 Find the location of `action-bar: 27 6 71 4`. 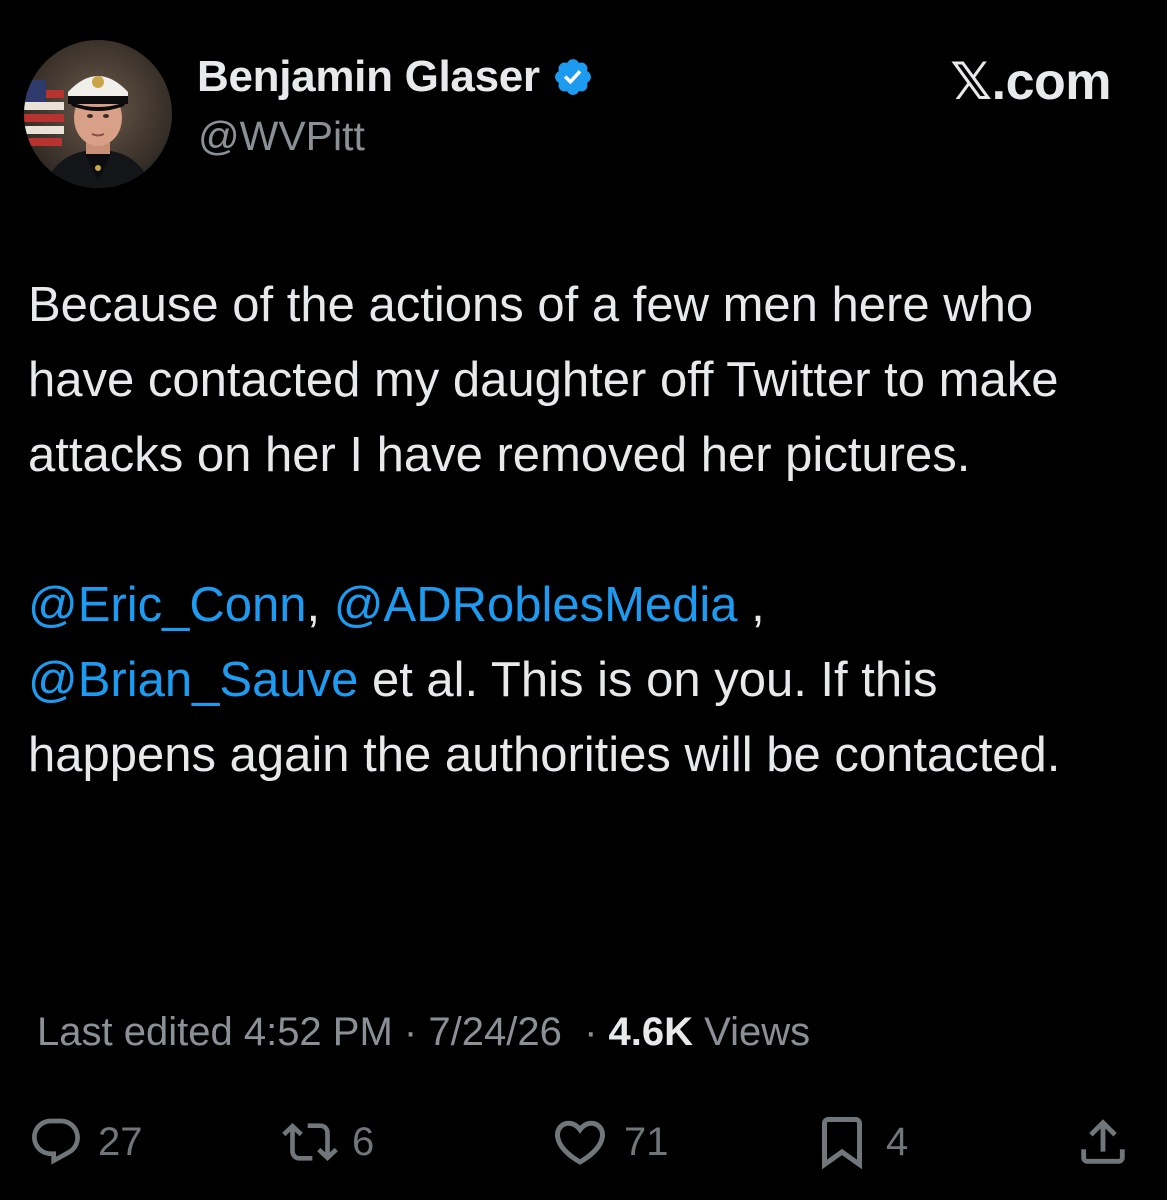

action-bar: 27 6 71 4 is located at coordinates (583, 1142).